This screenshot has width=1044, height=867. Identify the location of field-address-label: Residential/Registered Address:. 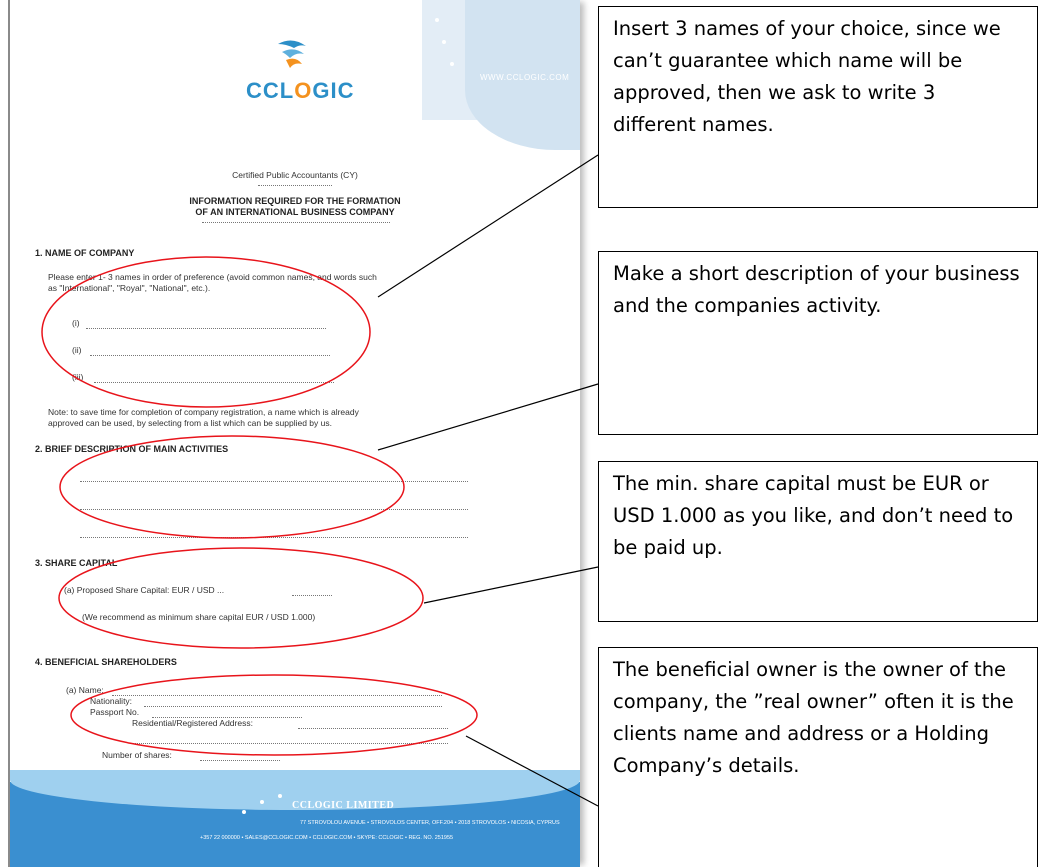
(192, 723).